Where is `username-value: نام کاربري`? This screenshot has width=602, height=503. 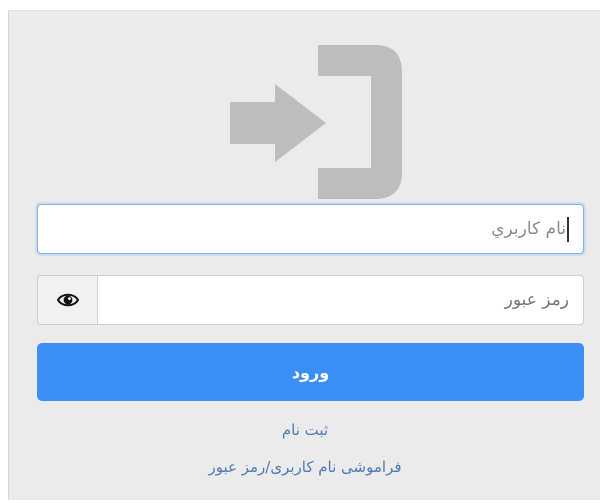
username-value: نام کاربري is located at coordinates (528, 229).